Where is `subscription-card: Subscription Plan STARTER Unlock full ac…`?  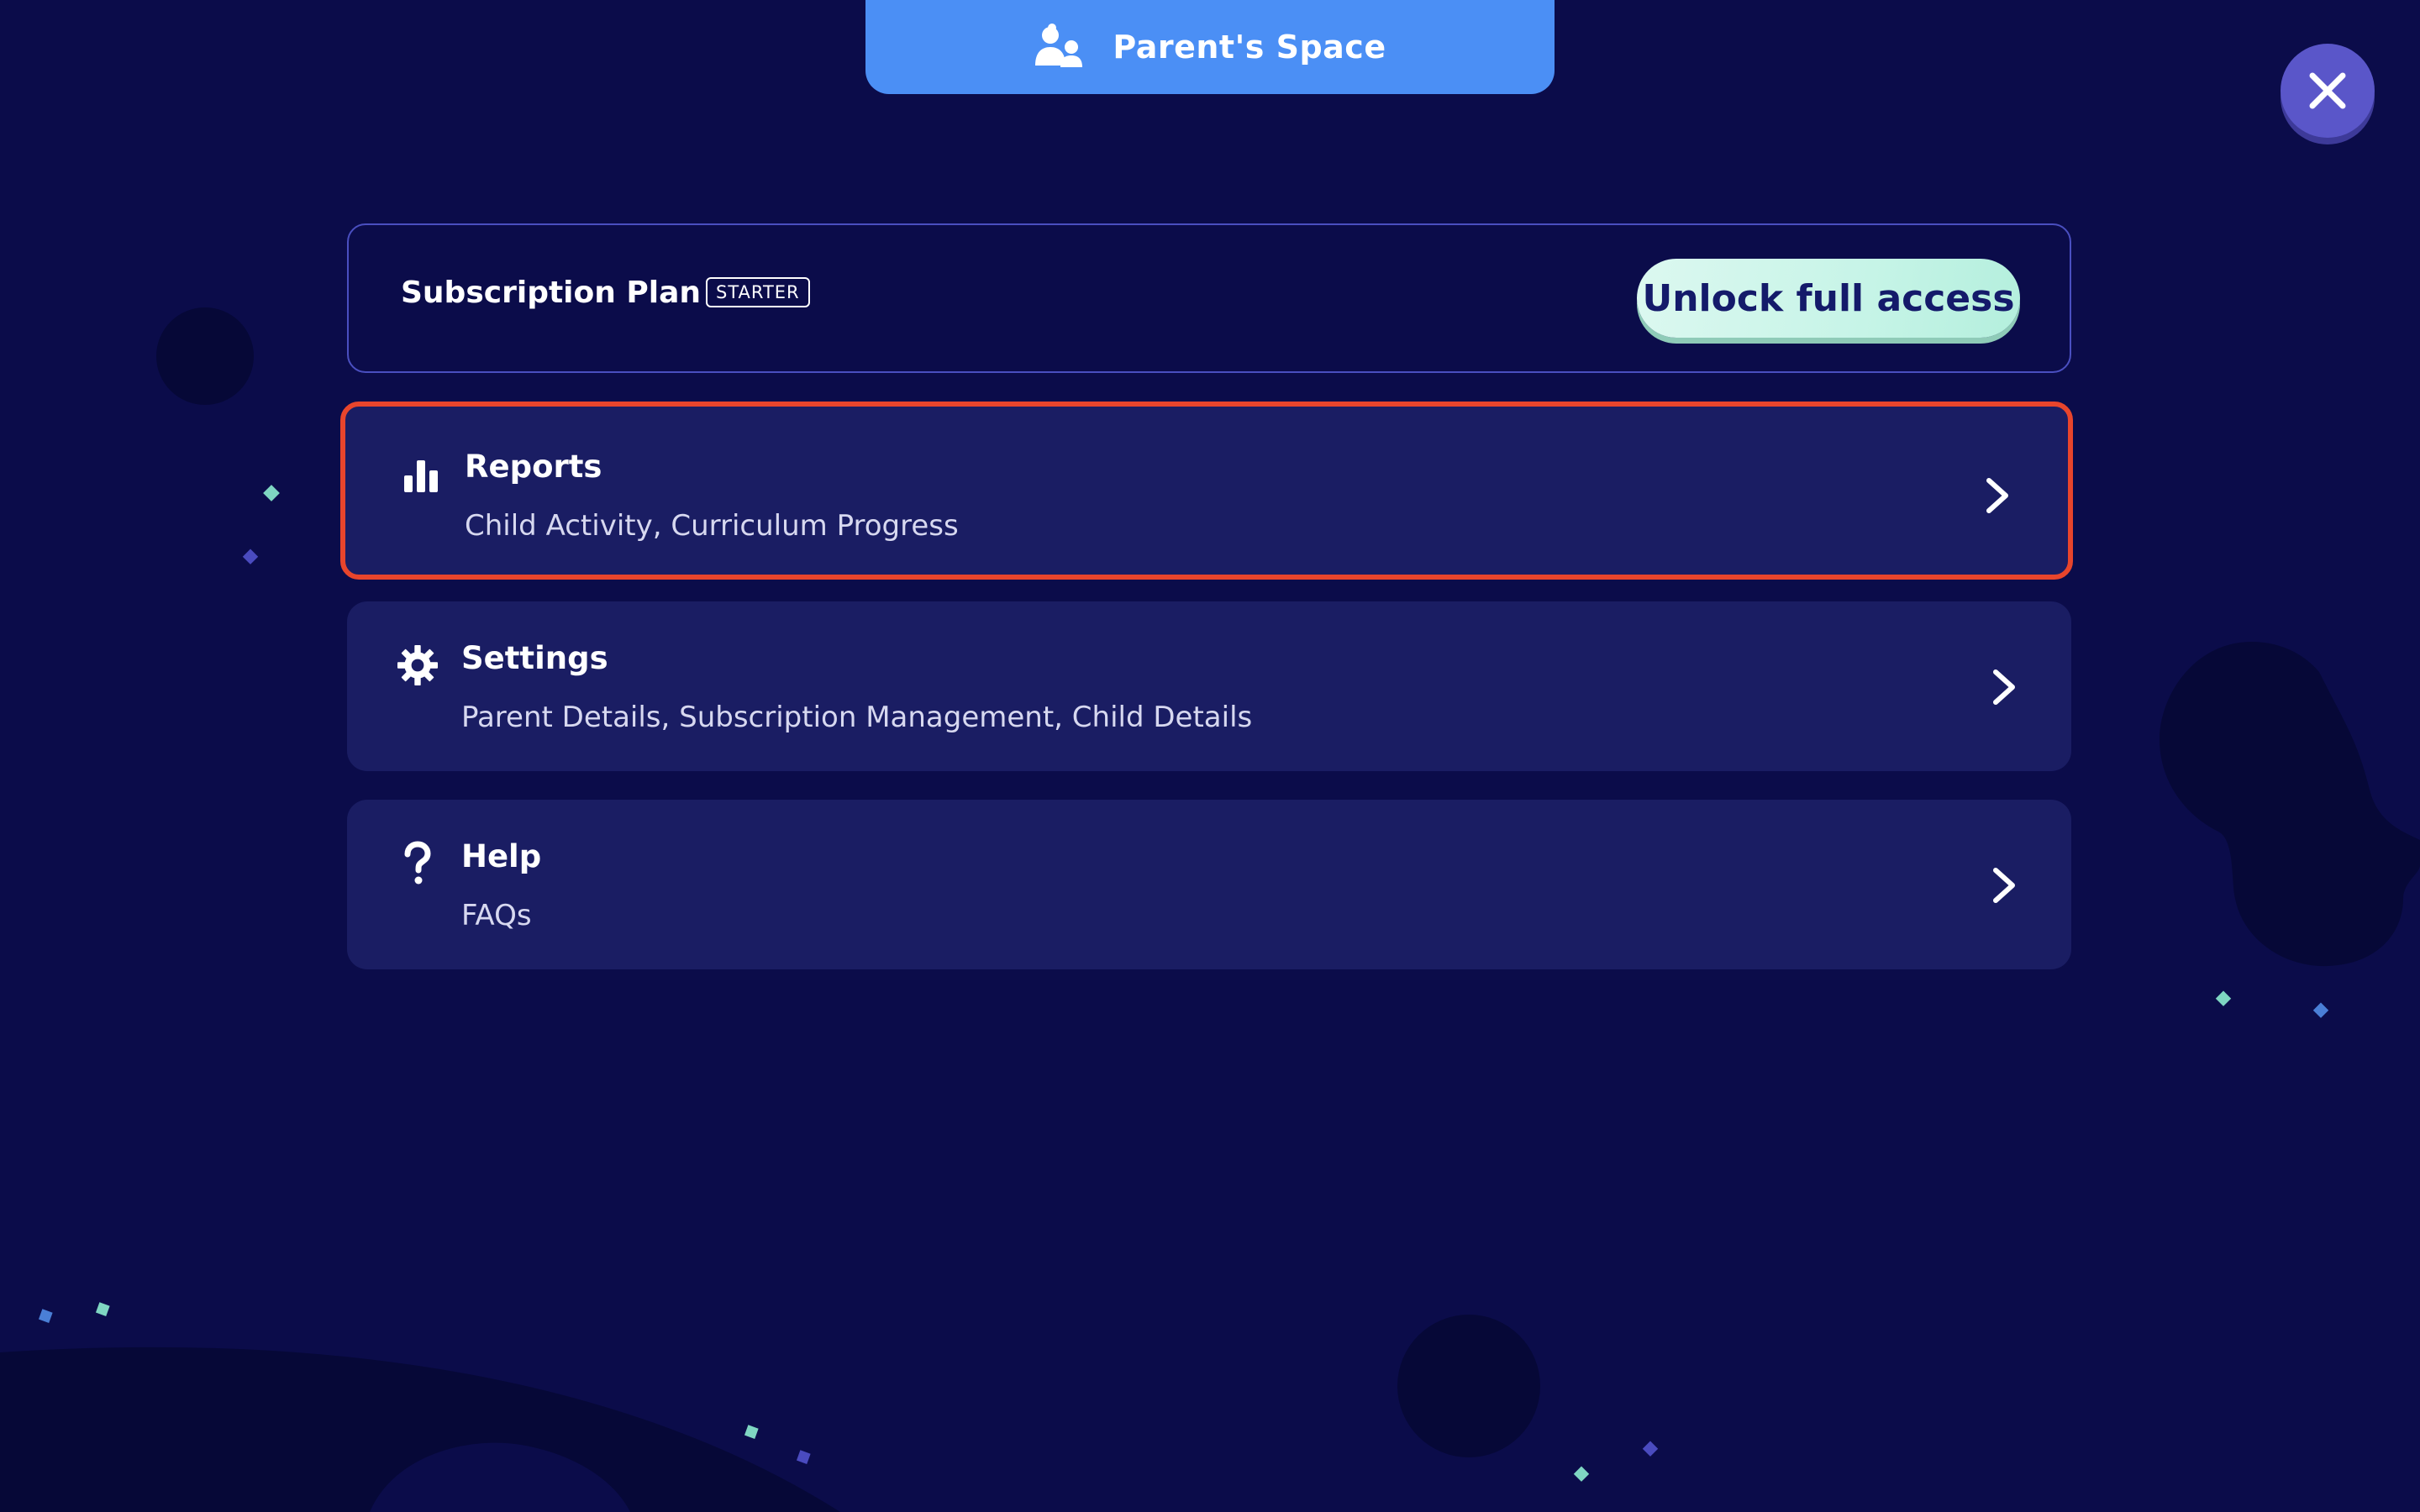
subscription-card: Subscription Plan STARTER Unlock full ac… is located at coordinates (1209, 298).